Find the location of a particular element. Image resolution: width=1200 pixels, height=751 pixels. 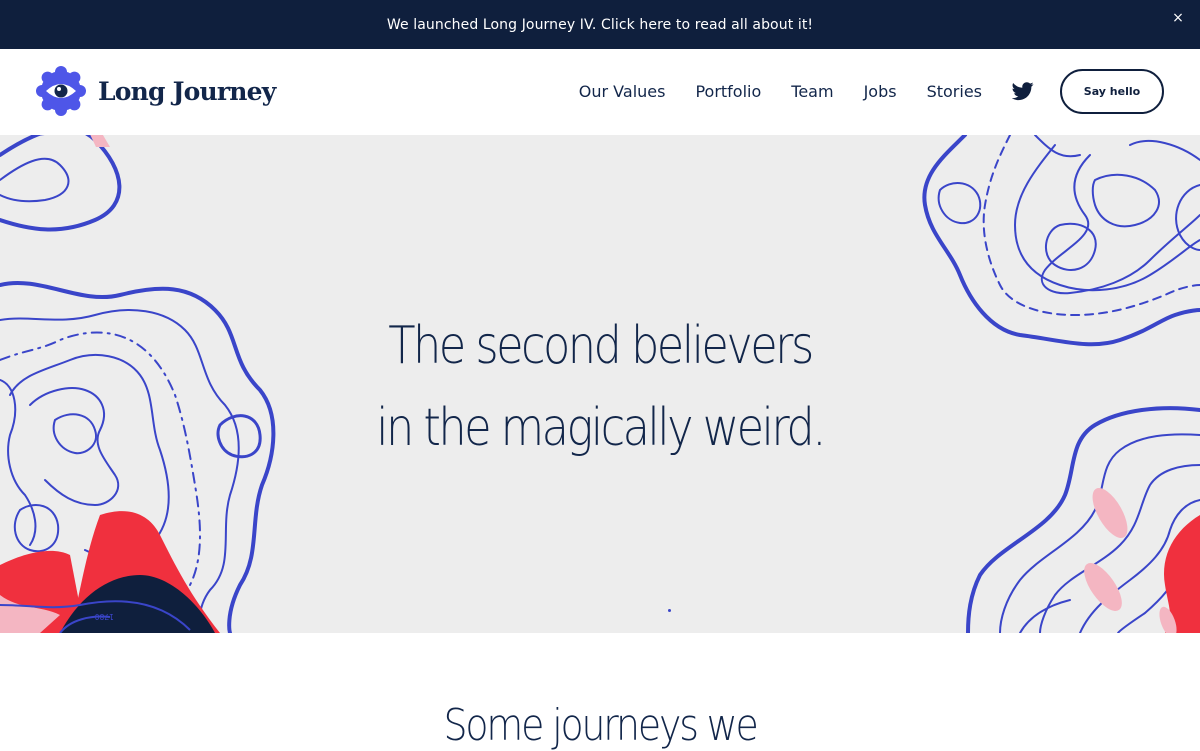

nav-jobs: Jobs is located at coordinates (880, 91).